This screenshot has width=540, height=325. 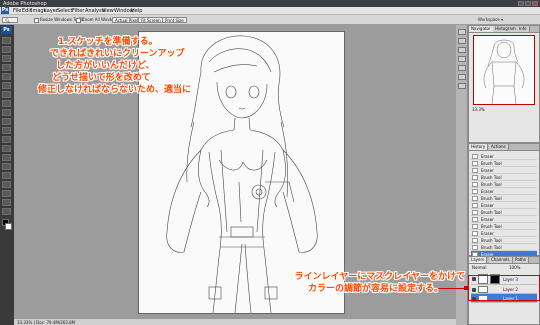 What do you see at coordinates (6, 58) in the screenshot?
I see `lasso-tool-icon` at bounding box center [6, 58].